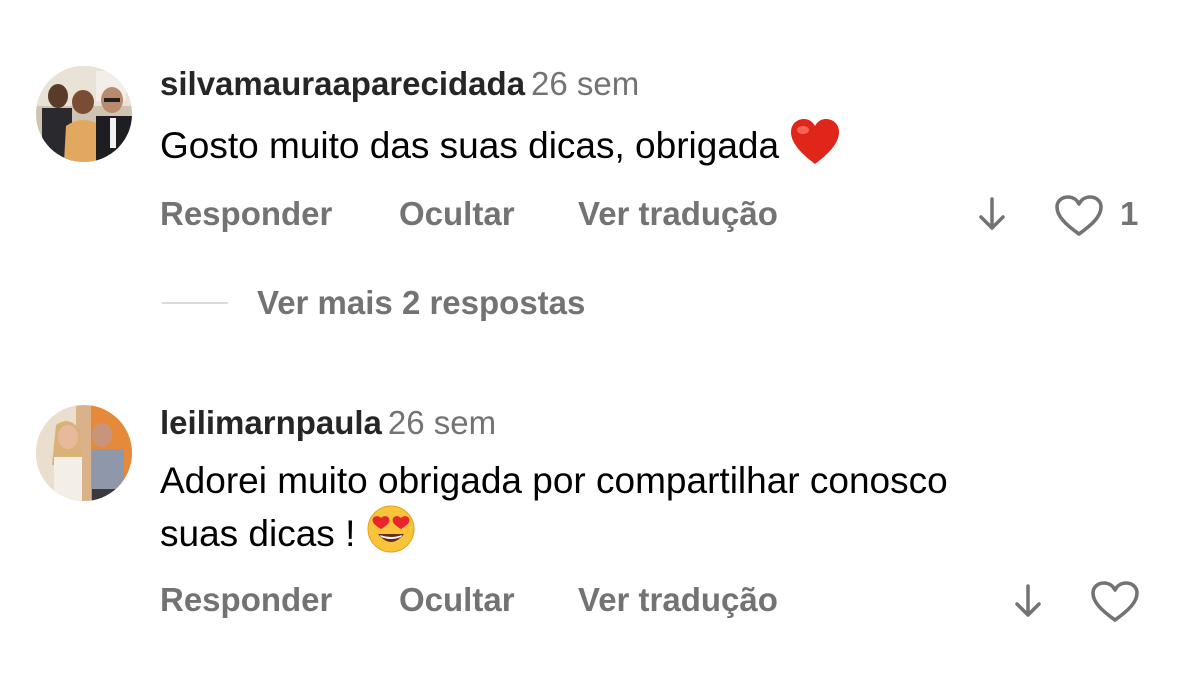 Image resolution: width=1179 pixels, height=683 pixels. What do you see at coordinates (815, 142) in the screenshot?
I see `red-heart-emoji` at bounding box center [815, 142].